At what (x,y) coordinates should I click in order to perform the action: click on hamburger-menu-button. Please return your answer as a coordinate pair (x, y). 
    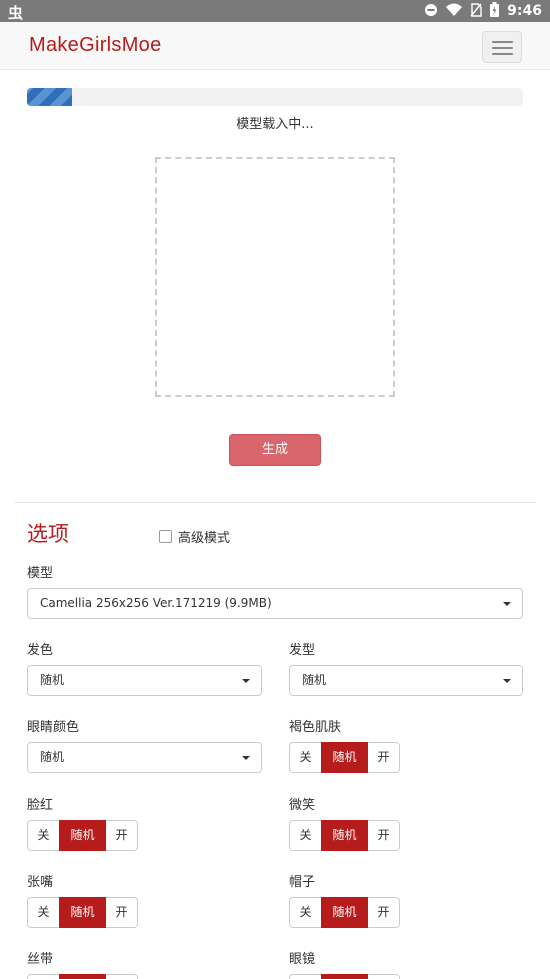
    Looking at the image, I should click on (502, 47).